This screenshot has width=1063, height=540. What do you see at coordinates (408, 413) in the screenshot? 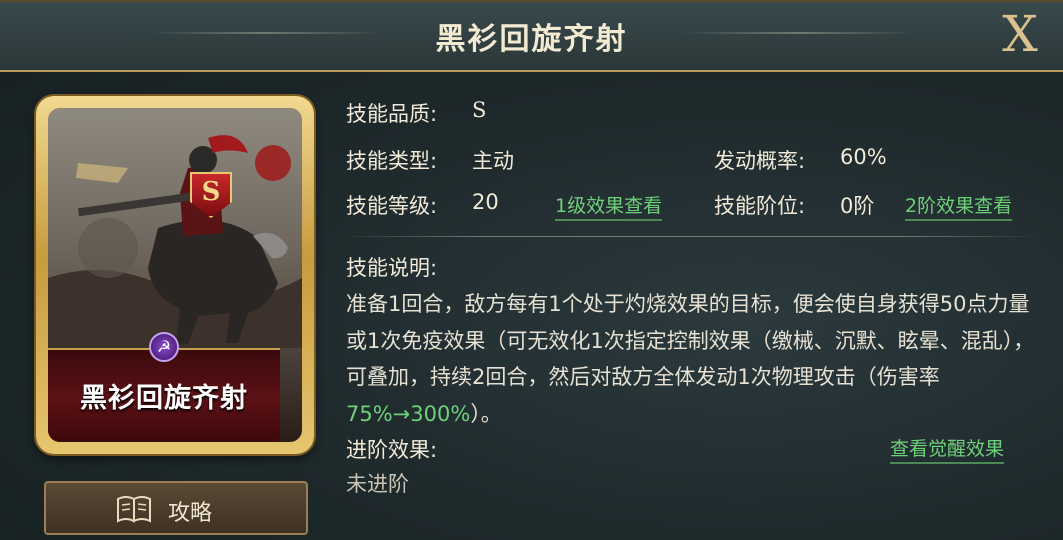
I see `damage-rate-highlight: 75%→300%` at bounding box center [408, 413].